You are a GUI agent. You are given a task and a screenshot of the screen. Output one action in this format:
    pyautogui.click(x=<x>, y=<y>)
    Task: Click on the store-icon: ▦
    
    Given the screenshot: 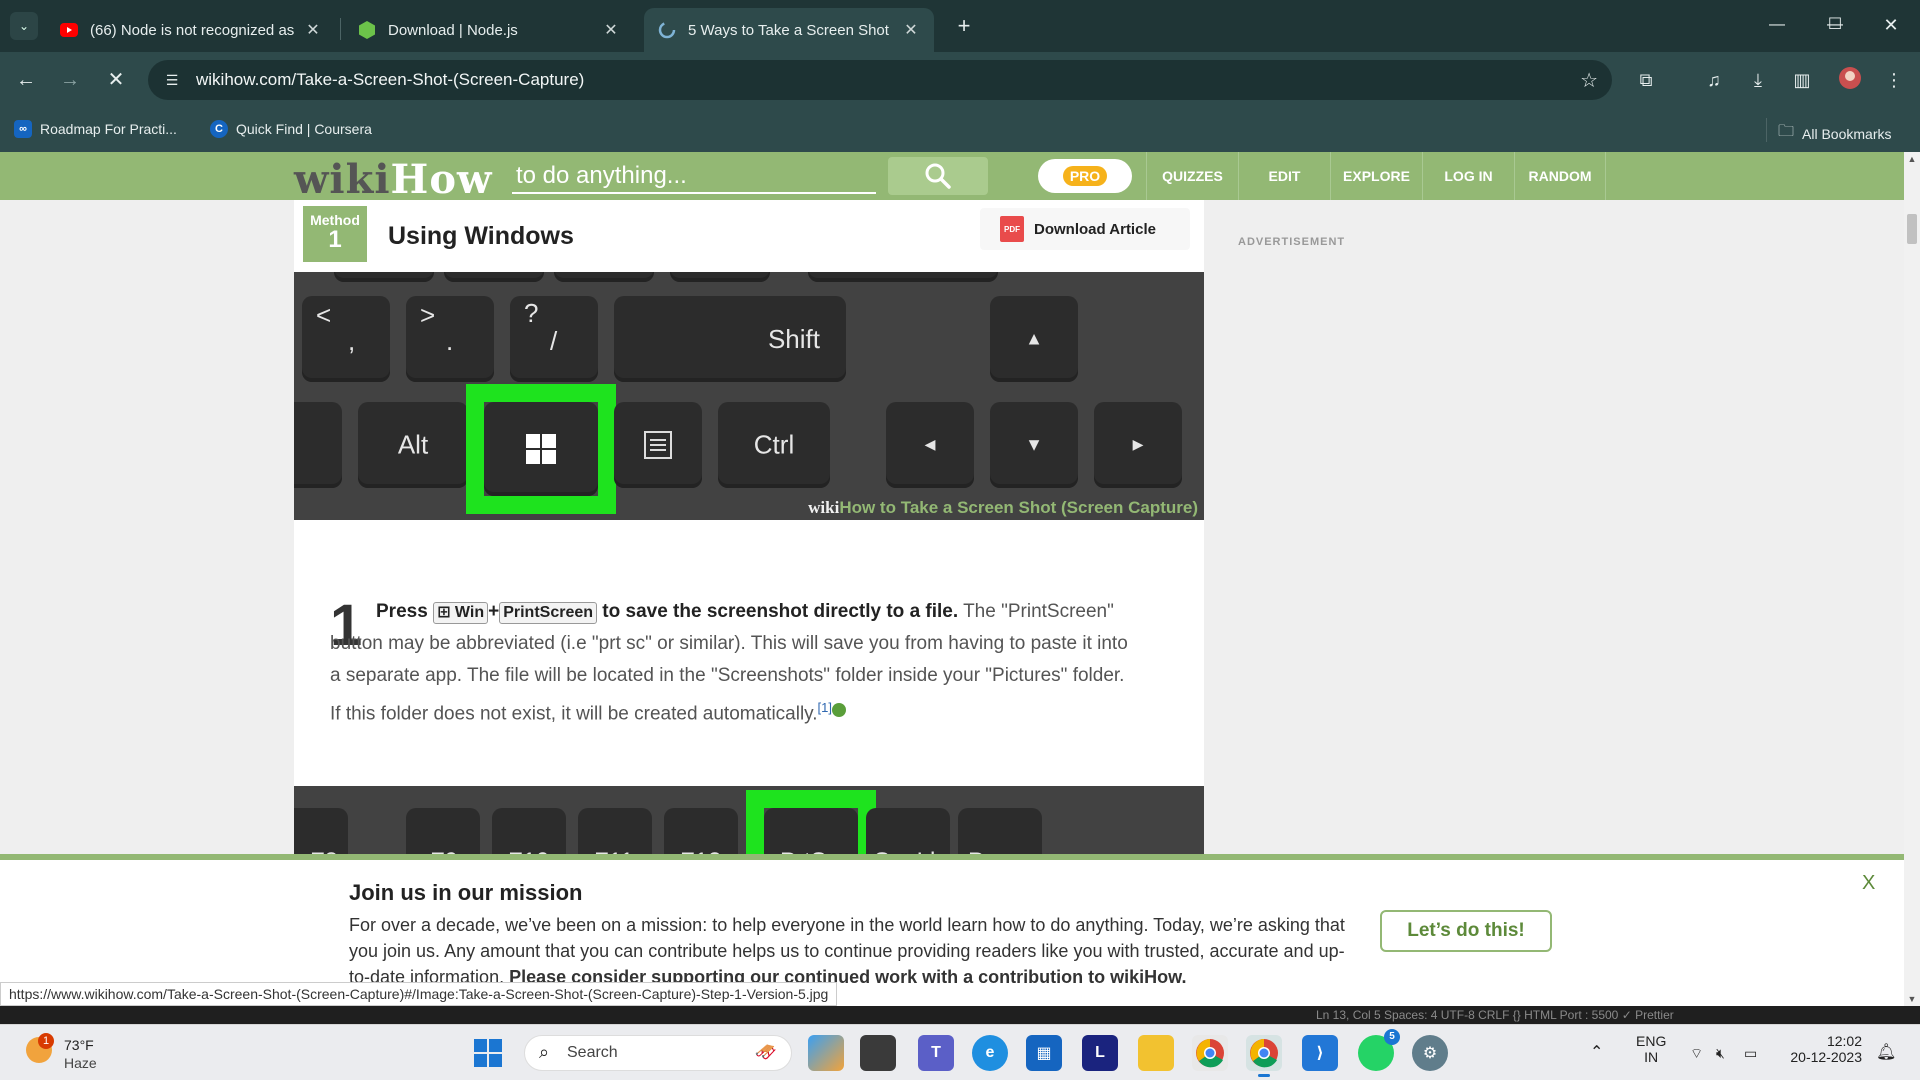 What is the action you would take?
    pyautogui.click(x=1044, y=1053)
    